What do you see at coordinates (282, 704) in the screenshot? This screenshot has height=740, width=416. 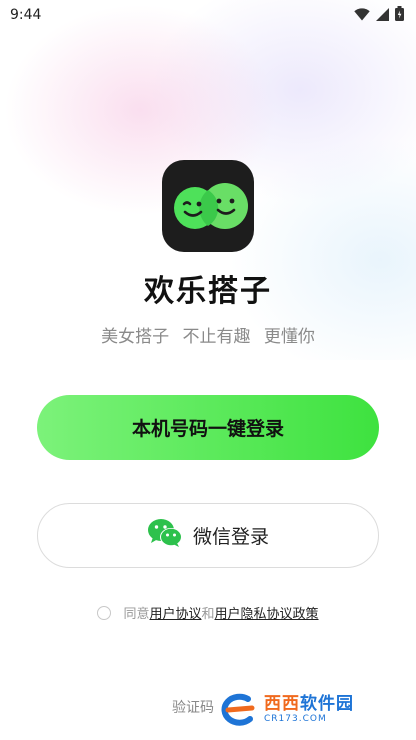 I see `watermark-title-1: 西西` at bounding box center [282, 704].